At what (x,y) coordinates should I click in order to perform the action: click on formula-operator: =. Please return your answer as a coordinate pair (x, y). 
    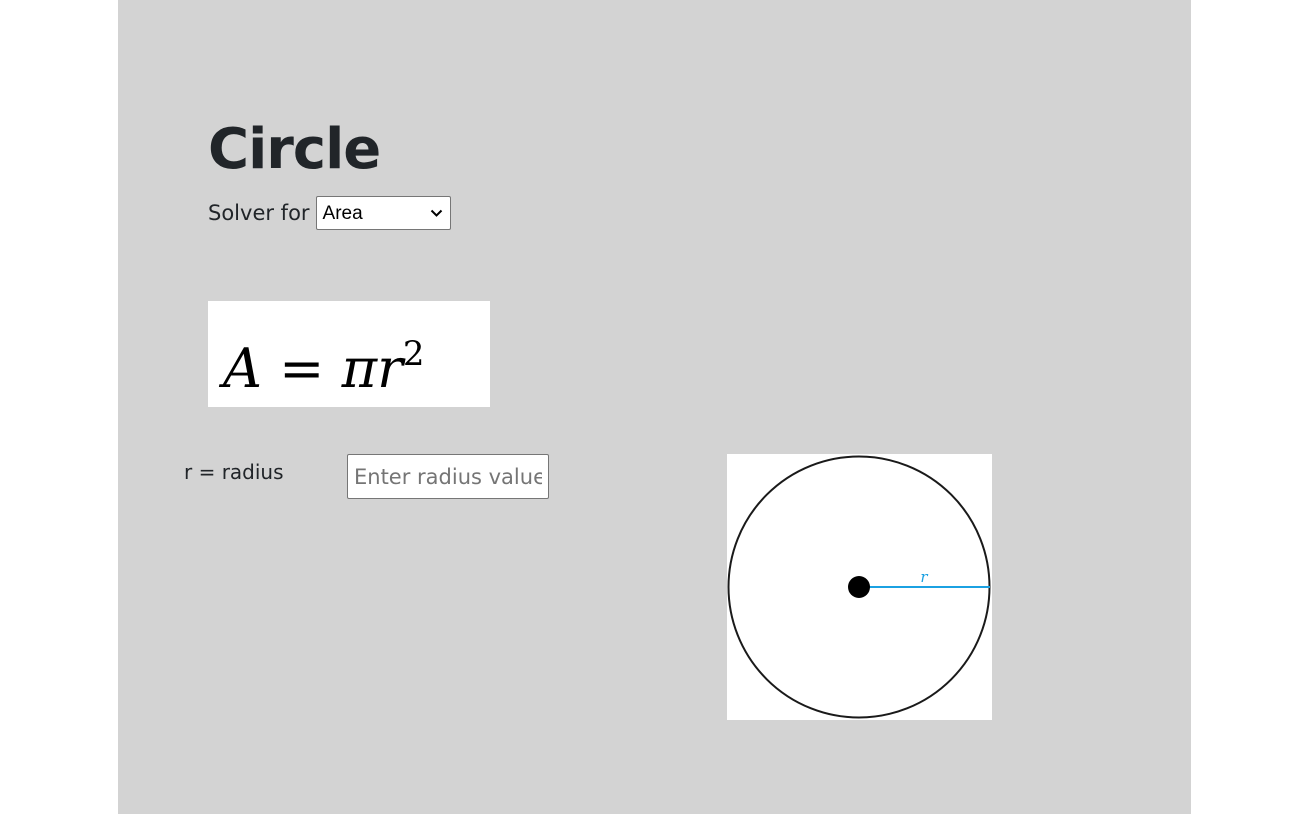
    Looking at the image, I should click on (302, 368).